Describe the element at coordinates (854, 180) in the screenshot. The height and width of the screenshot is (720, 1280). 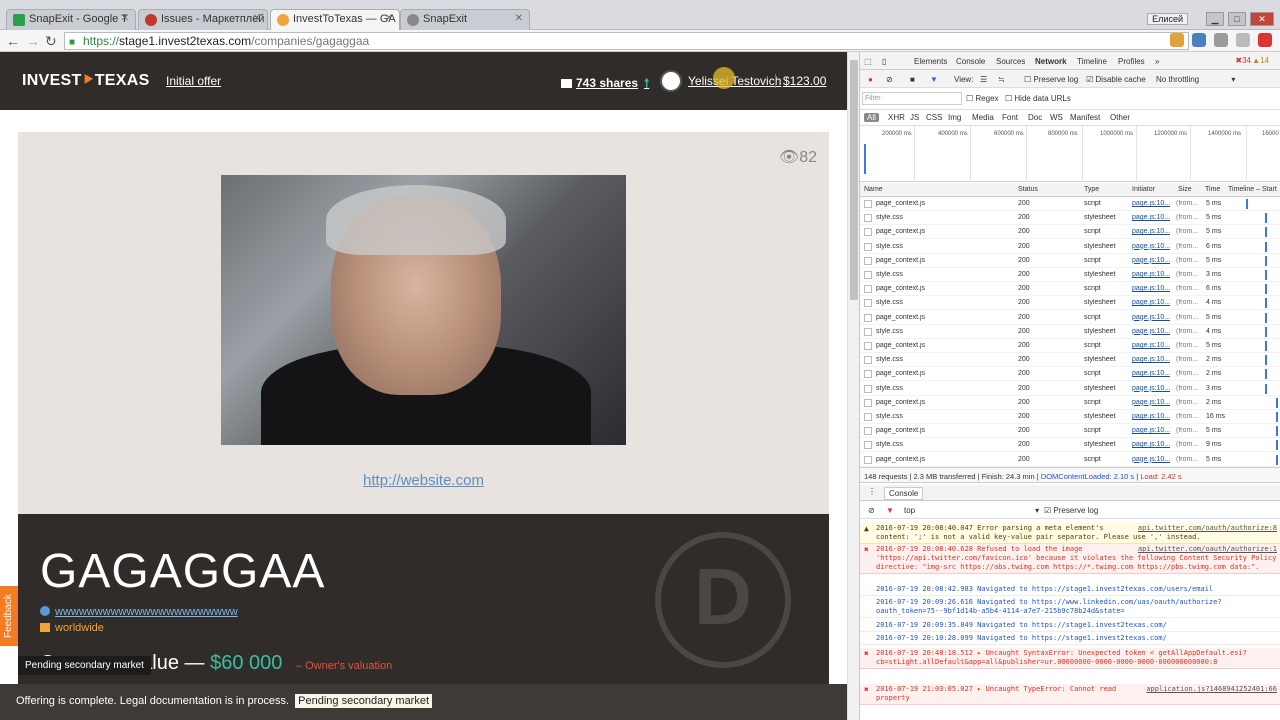
I see `scrollbar-thumb` at that location.